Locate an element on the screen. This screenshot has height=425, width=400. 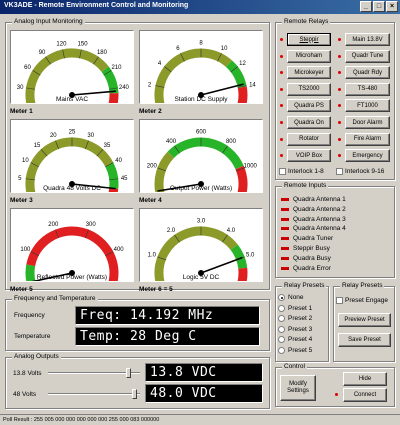
preset-radio-option: None is located at coordinates (291, 297).